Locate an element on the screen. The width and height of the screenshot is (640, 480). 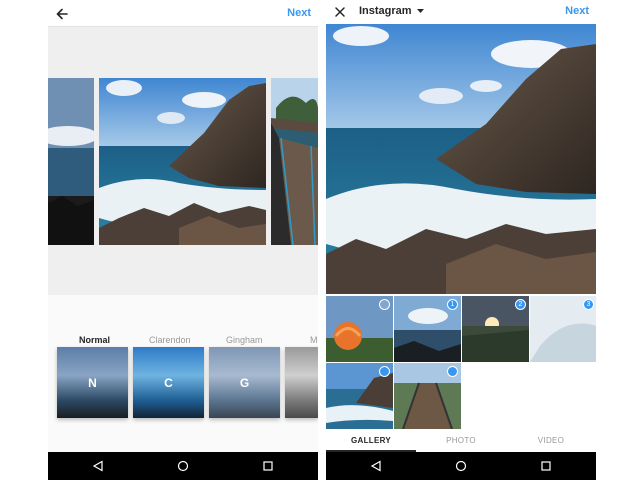
tab-photo: PHOTO is located at coordinates (461, 440).